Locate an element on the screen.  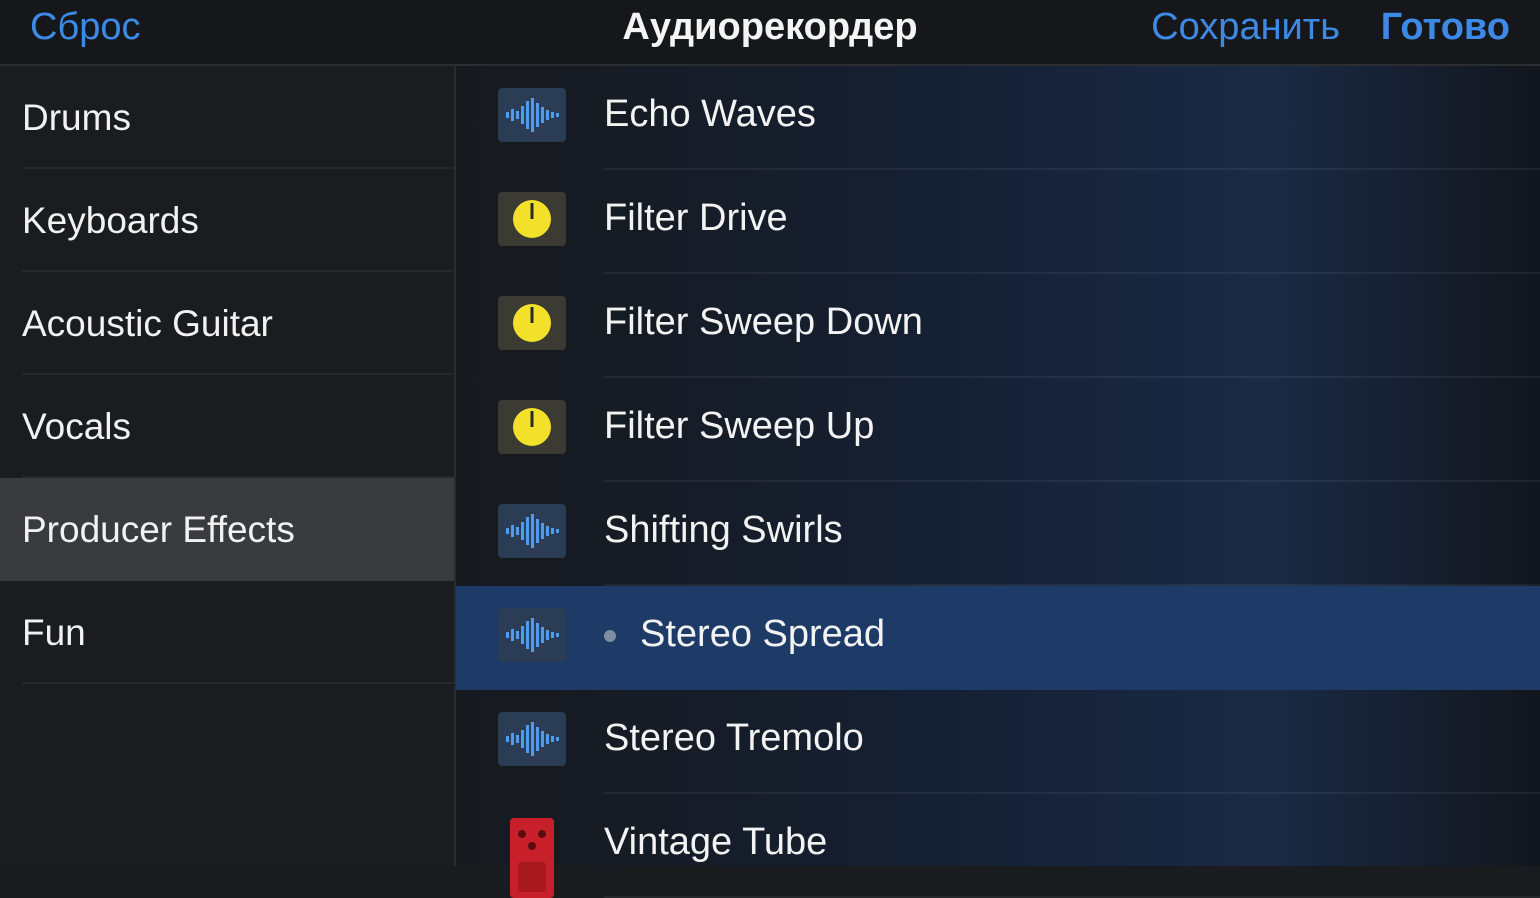
selected-dot-icon is located at coordinates (610, 636).